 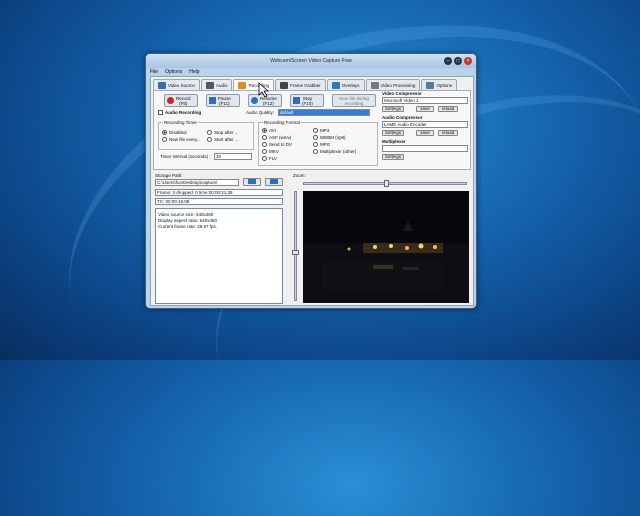 I want to click on tab-frame-grabber: Frame Grabber, so click(x=300, y=84).